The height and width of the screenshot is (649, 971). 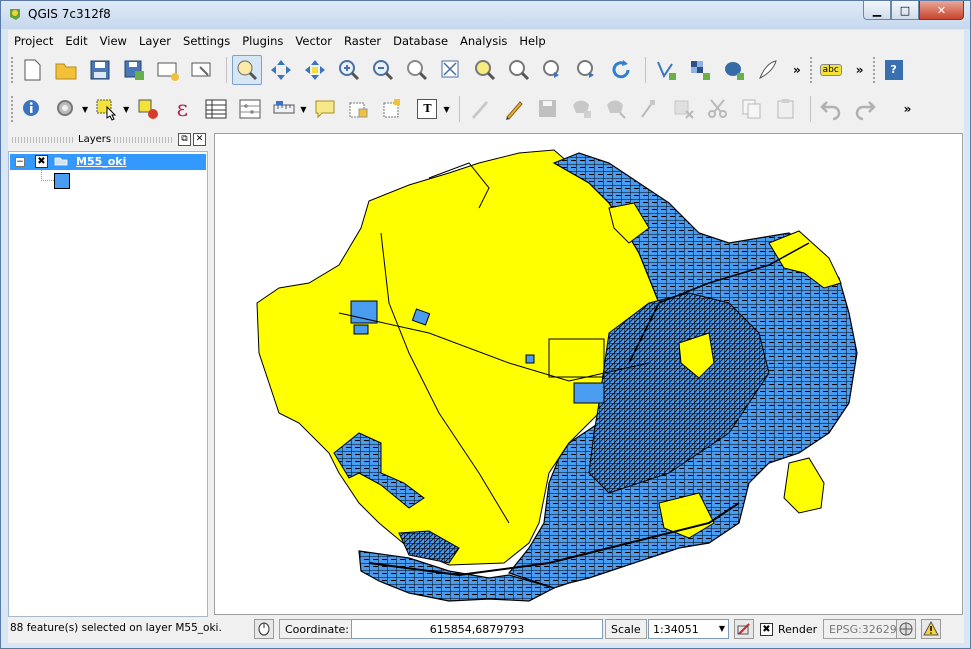 I want to click on toggle-extents-button, so click(x=264, y=629).